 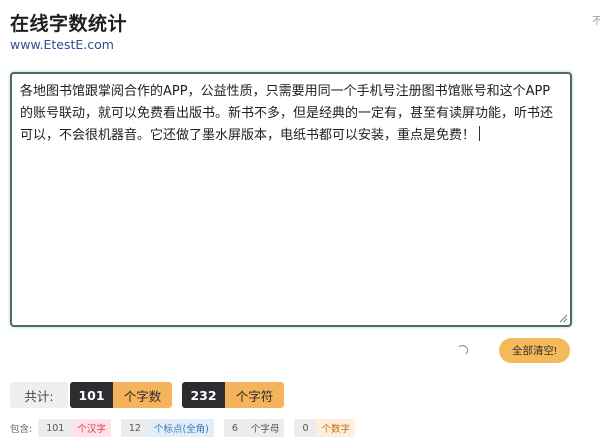 I want to click on char-count-stat: 101 个字数, so click(x=121, y=395).